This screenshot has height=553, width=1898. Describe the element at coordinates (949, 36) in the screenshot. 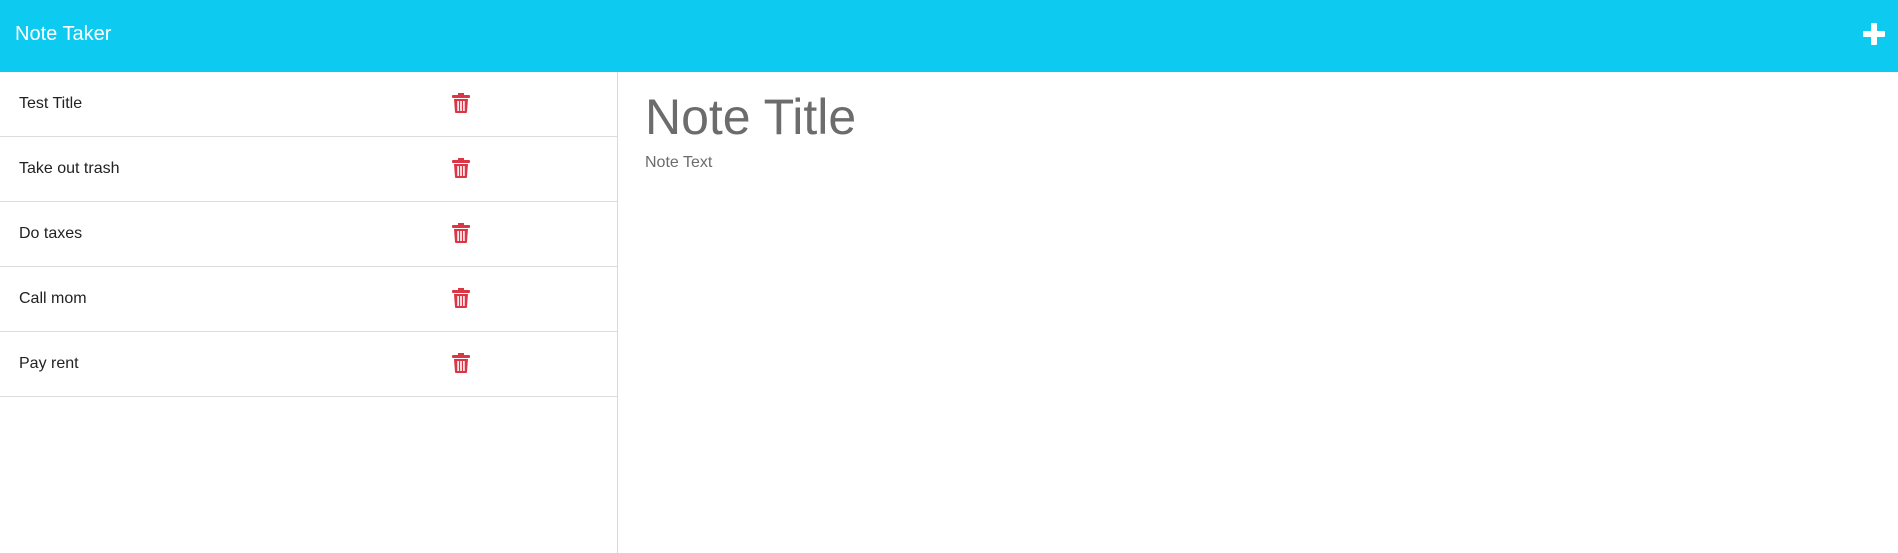

I see `navbar: Note Taker` at that location.